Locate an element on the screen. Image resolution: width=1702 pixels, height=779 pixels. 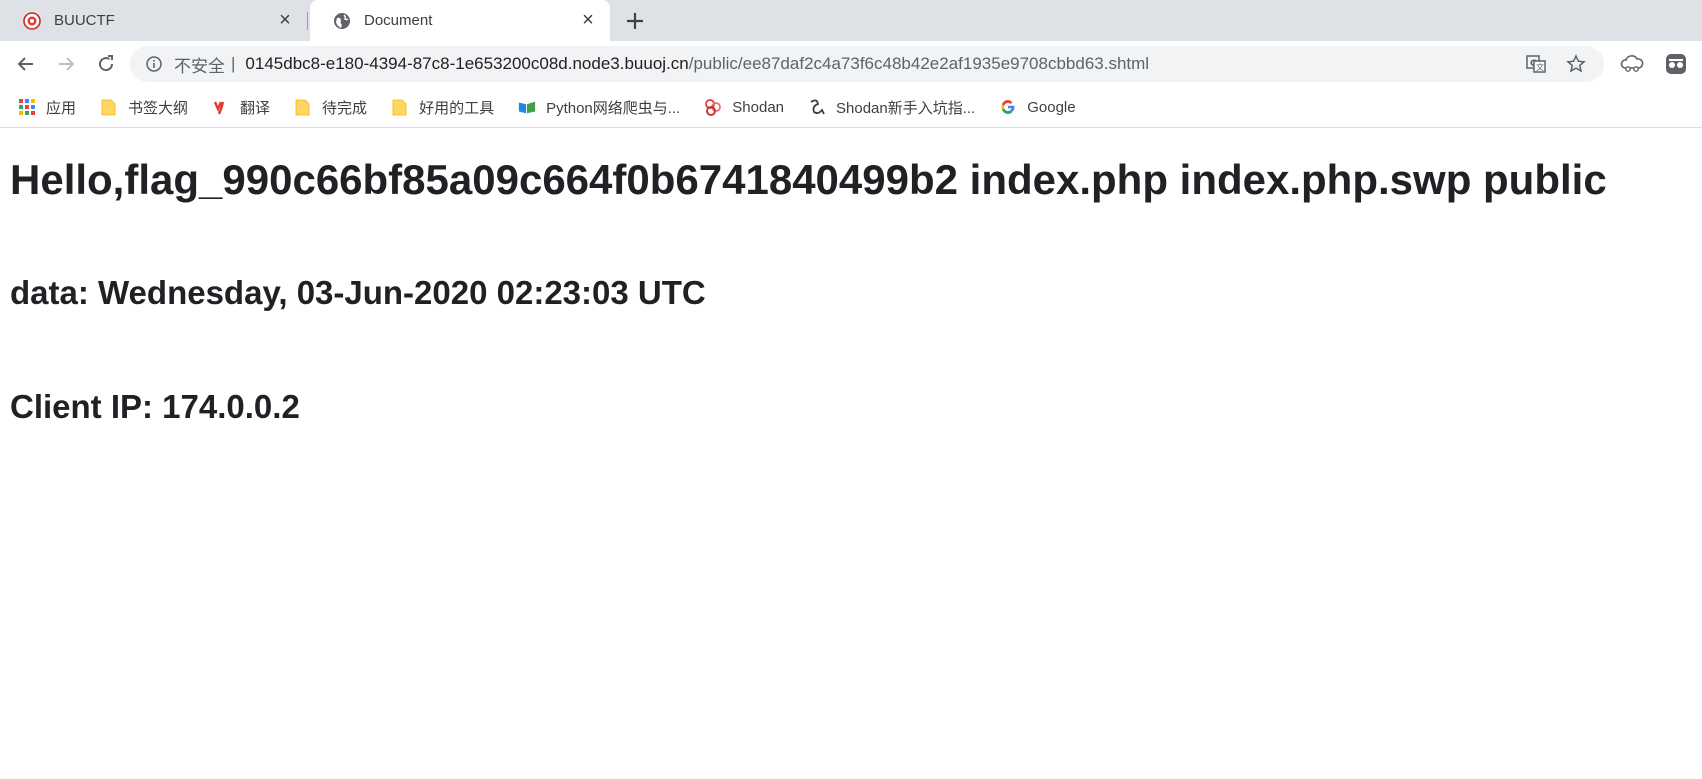
tab-buuctf: BUUCTF × is located at coordinates (153, 20).